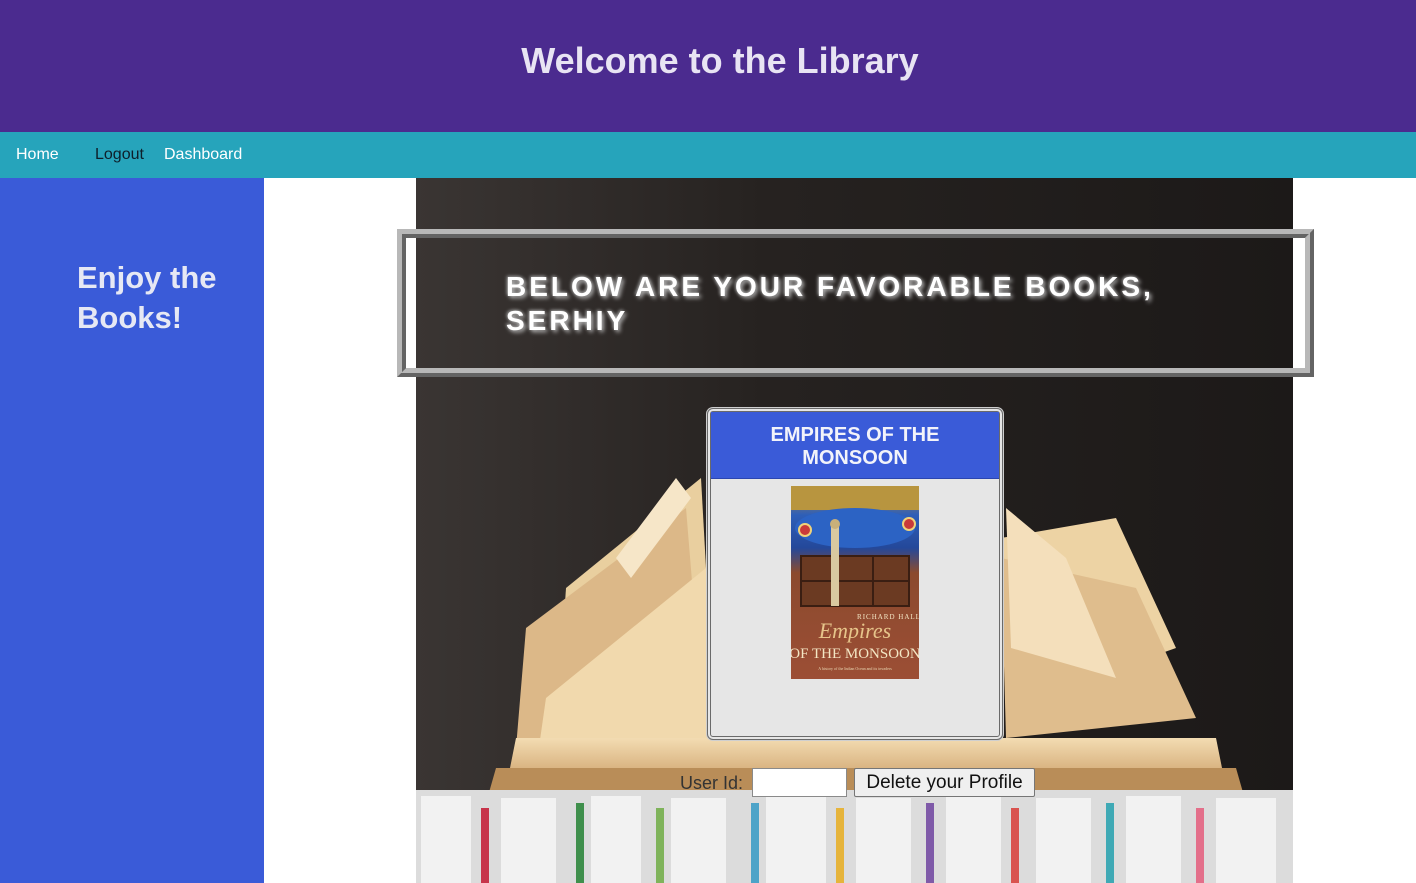  Describe the element at coordinates (855, 630) in the screenshot. I see `cover-title-text: Empires` at that location.